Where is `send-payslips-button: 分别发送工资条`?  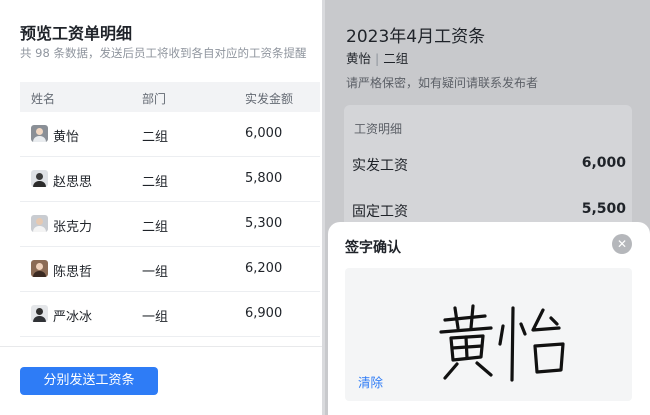 send-payslips-button: 分别发送工资条 is located at coordinates (89, 381).